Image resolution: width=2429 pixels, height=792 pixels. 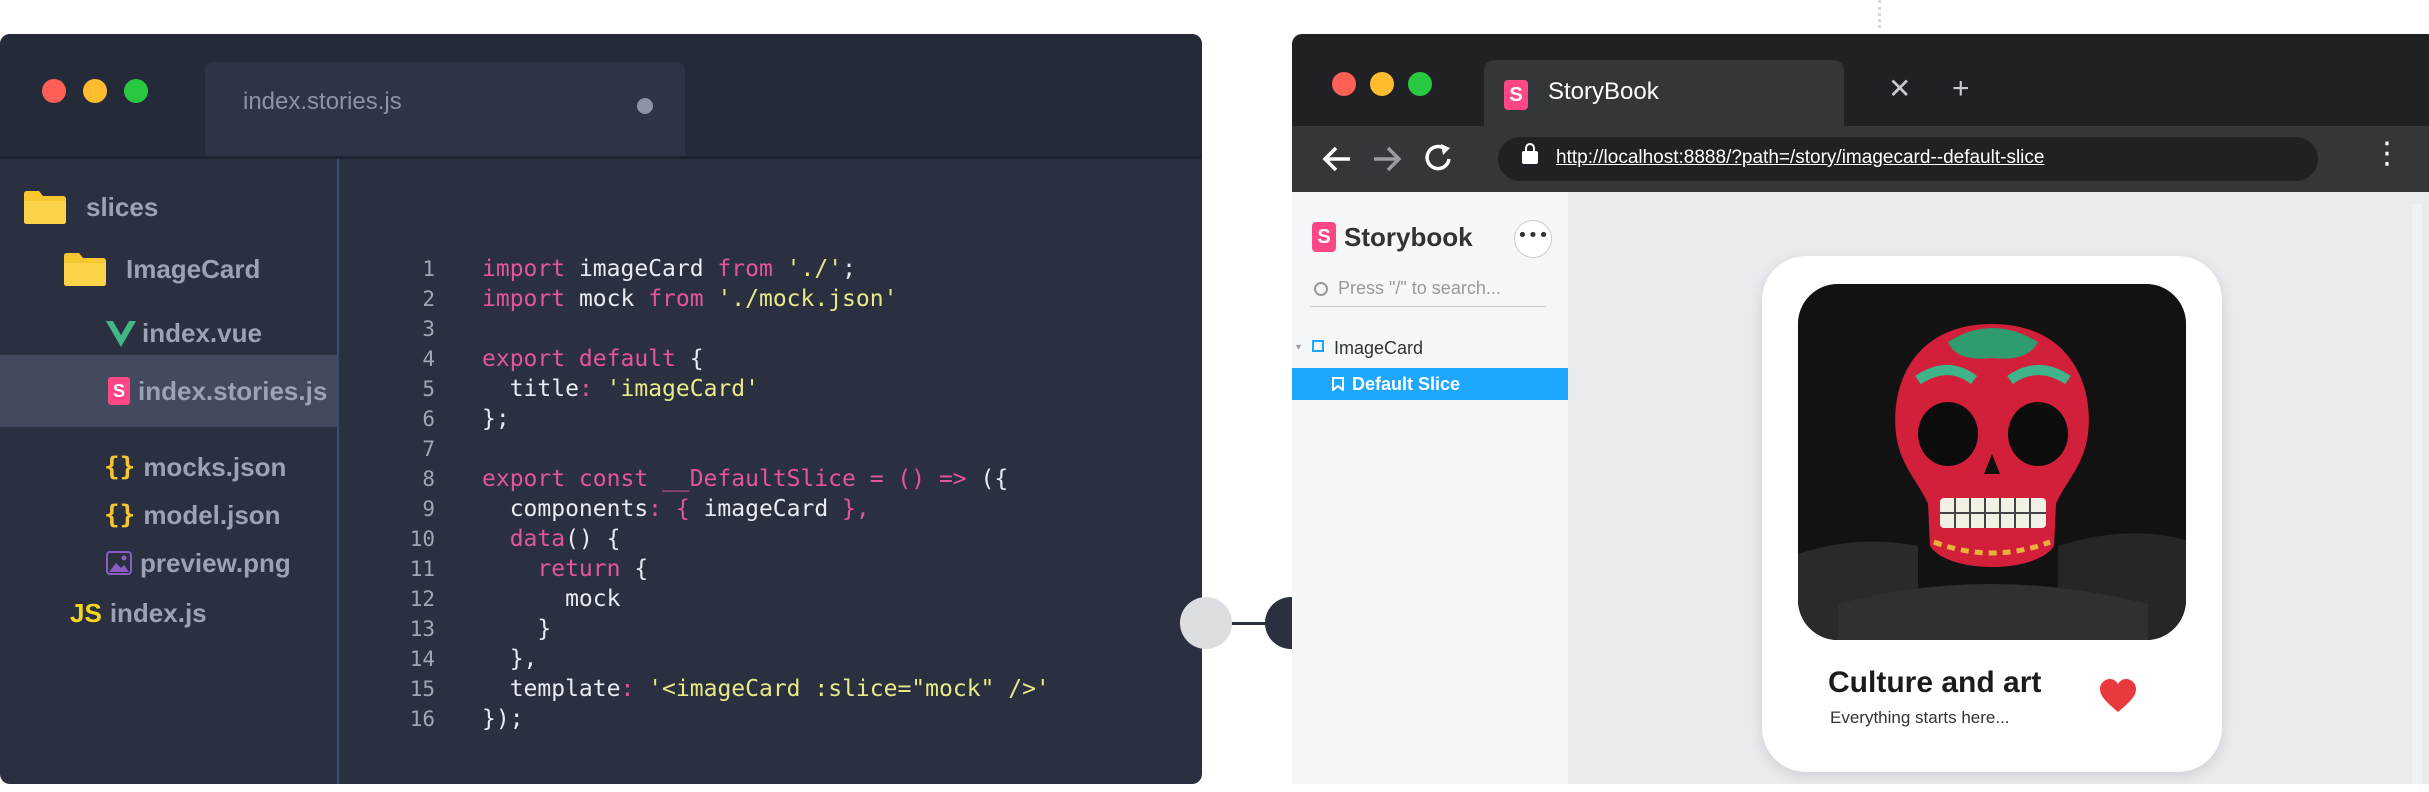 I want to click on back-arrow-icon, so click(x=1337, y=159).